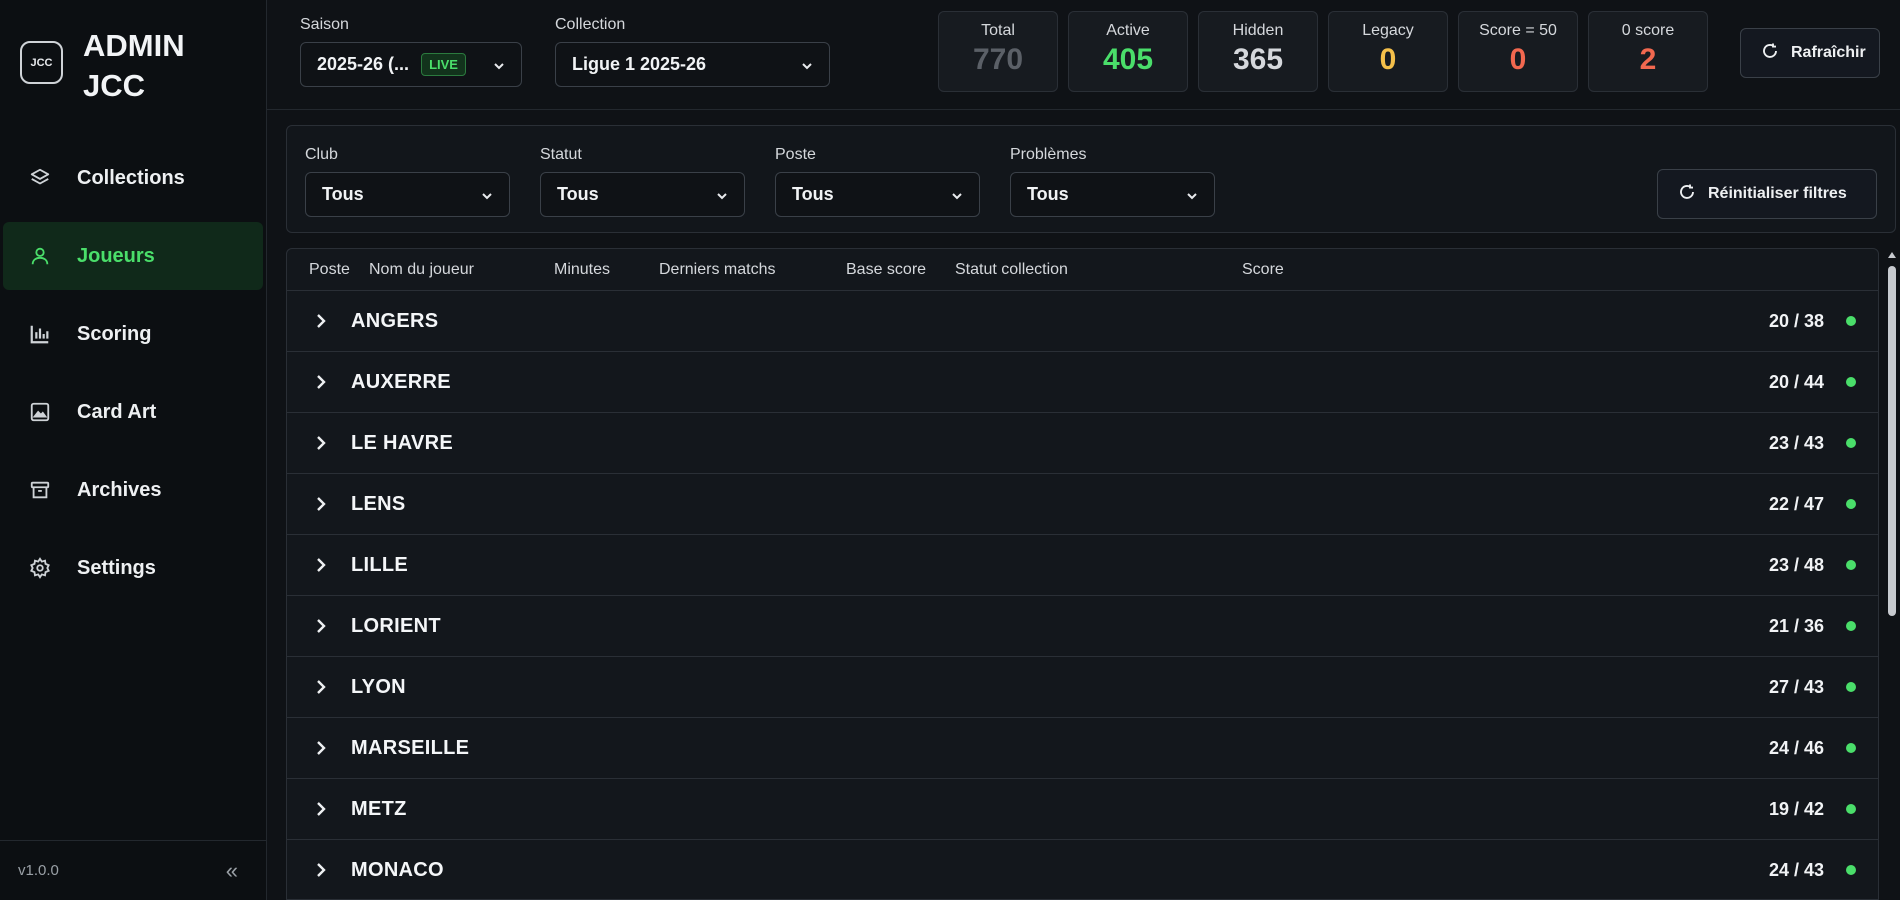 This screenshot has height=900, width=1900. I want to click on sidebar-item-scoring: Scoring, so click(133, 334).